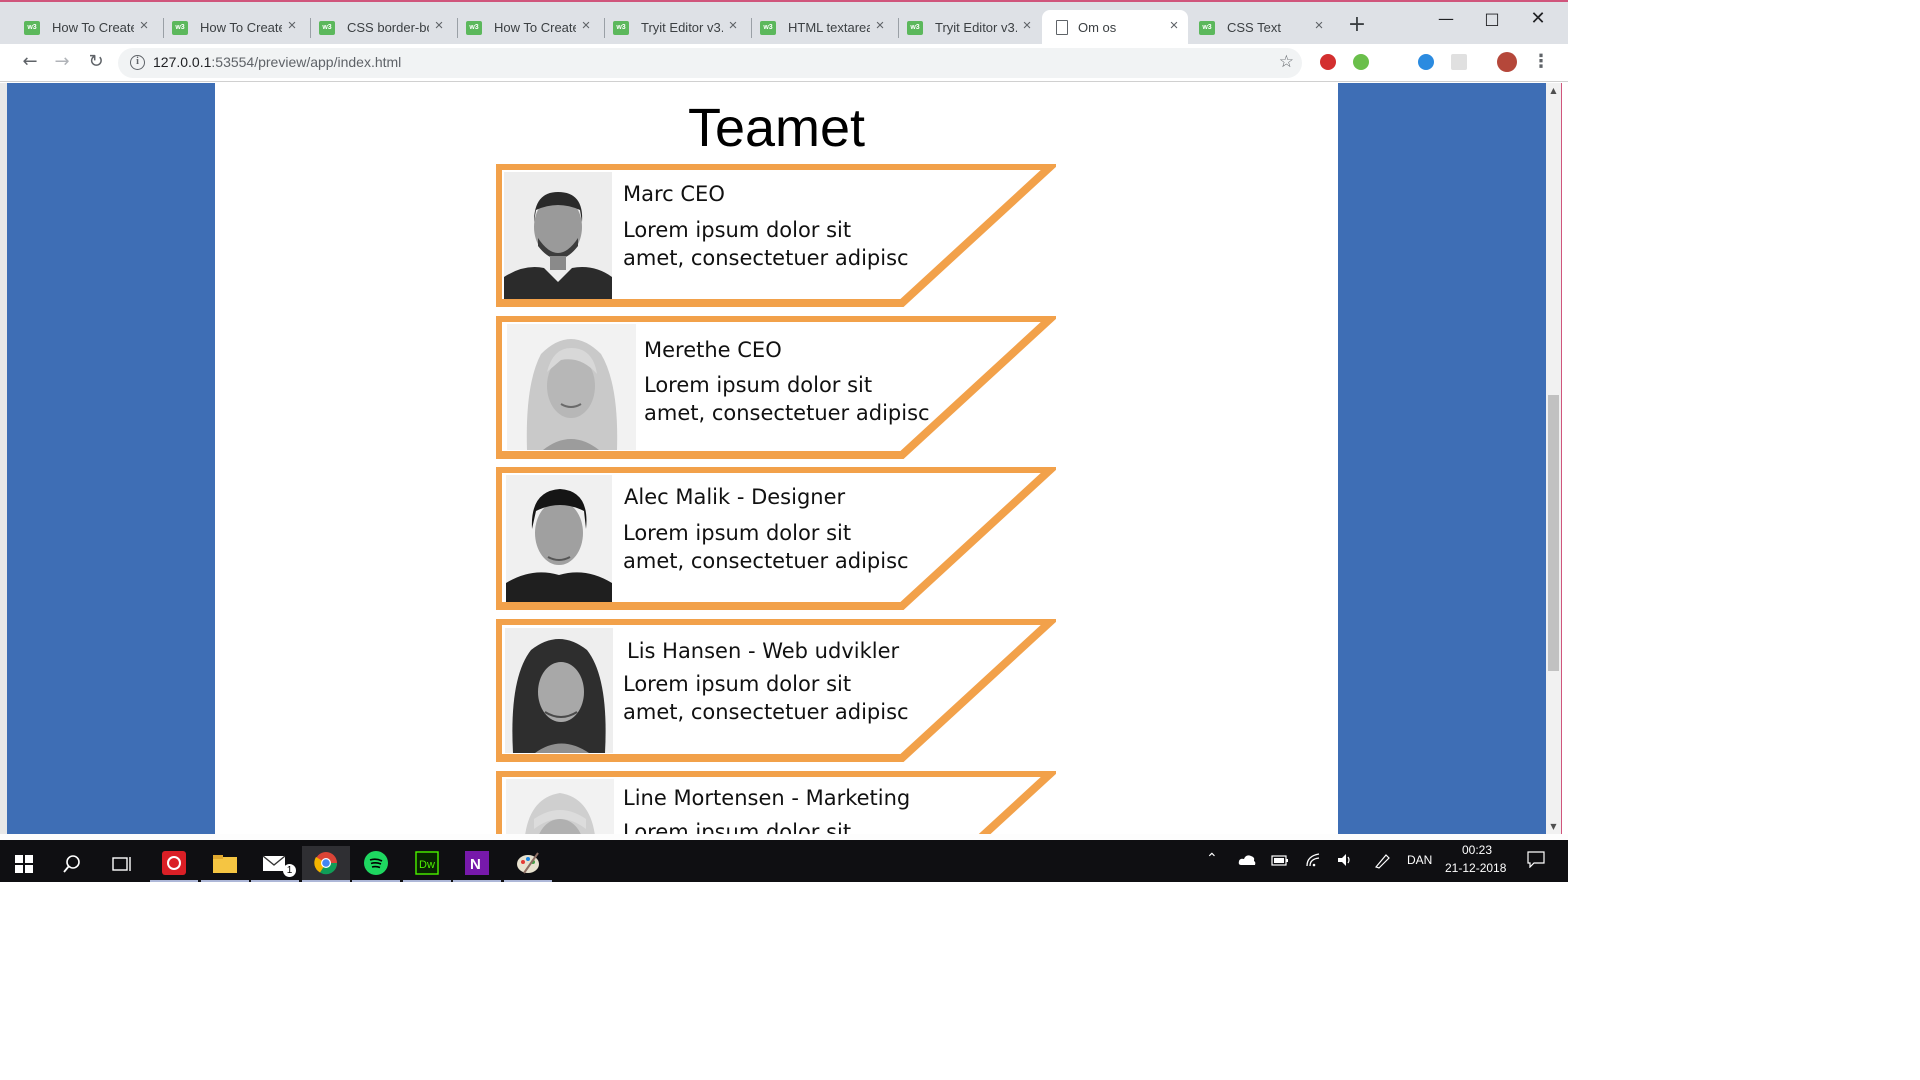  Describe the element at coordinates (96, 62) in the screenshot. I see `reload-button: ↻` at that location.